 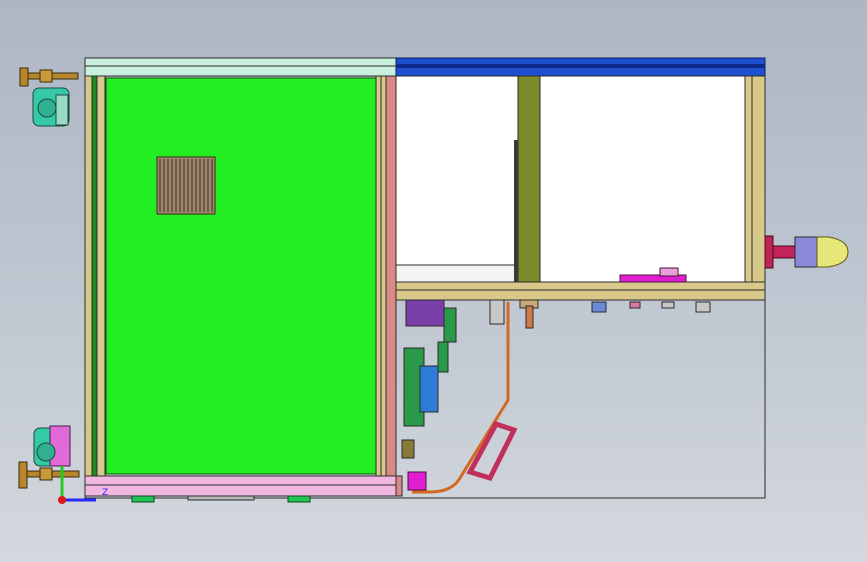 What do you see at coordinates (105, 493) in the screenshot?
I see `triad-z-label: Z` at bounding box center [105, 493].